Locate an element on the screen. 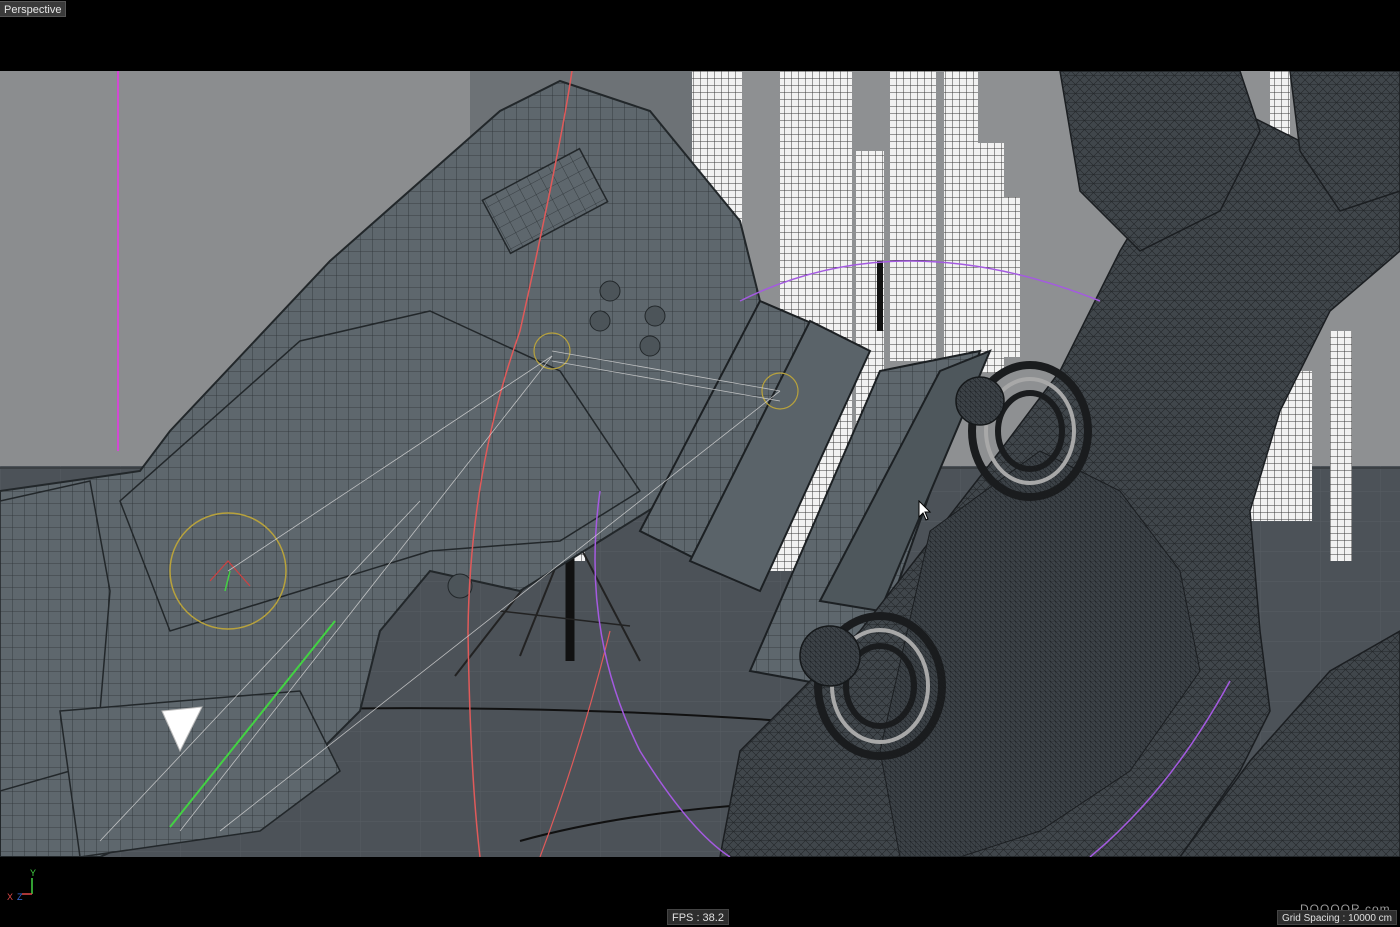 The height and width of the screenshot is (927, 1400). mouse-cursor-icon is located at coordinates (925, 510).